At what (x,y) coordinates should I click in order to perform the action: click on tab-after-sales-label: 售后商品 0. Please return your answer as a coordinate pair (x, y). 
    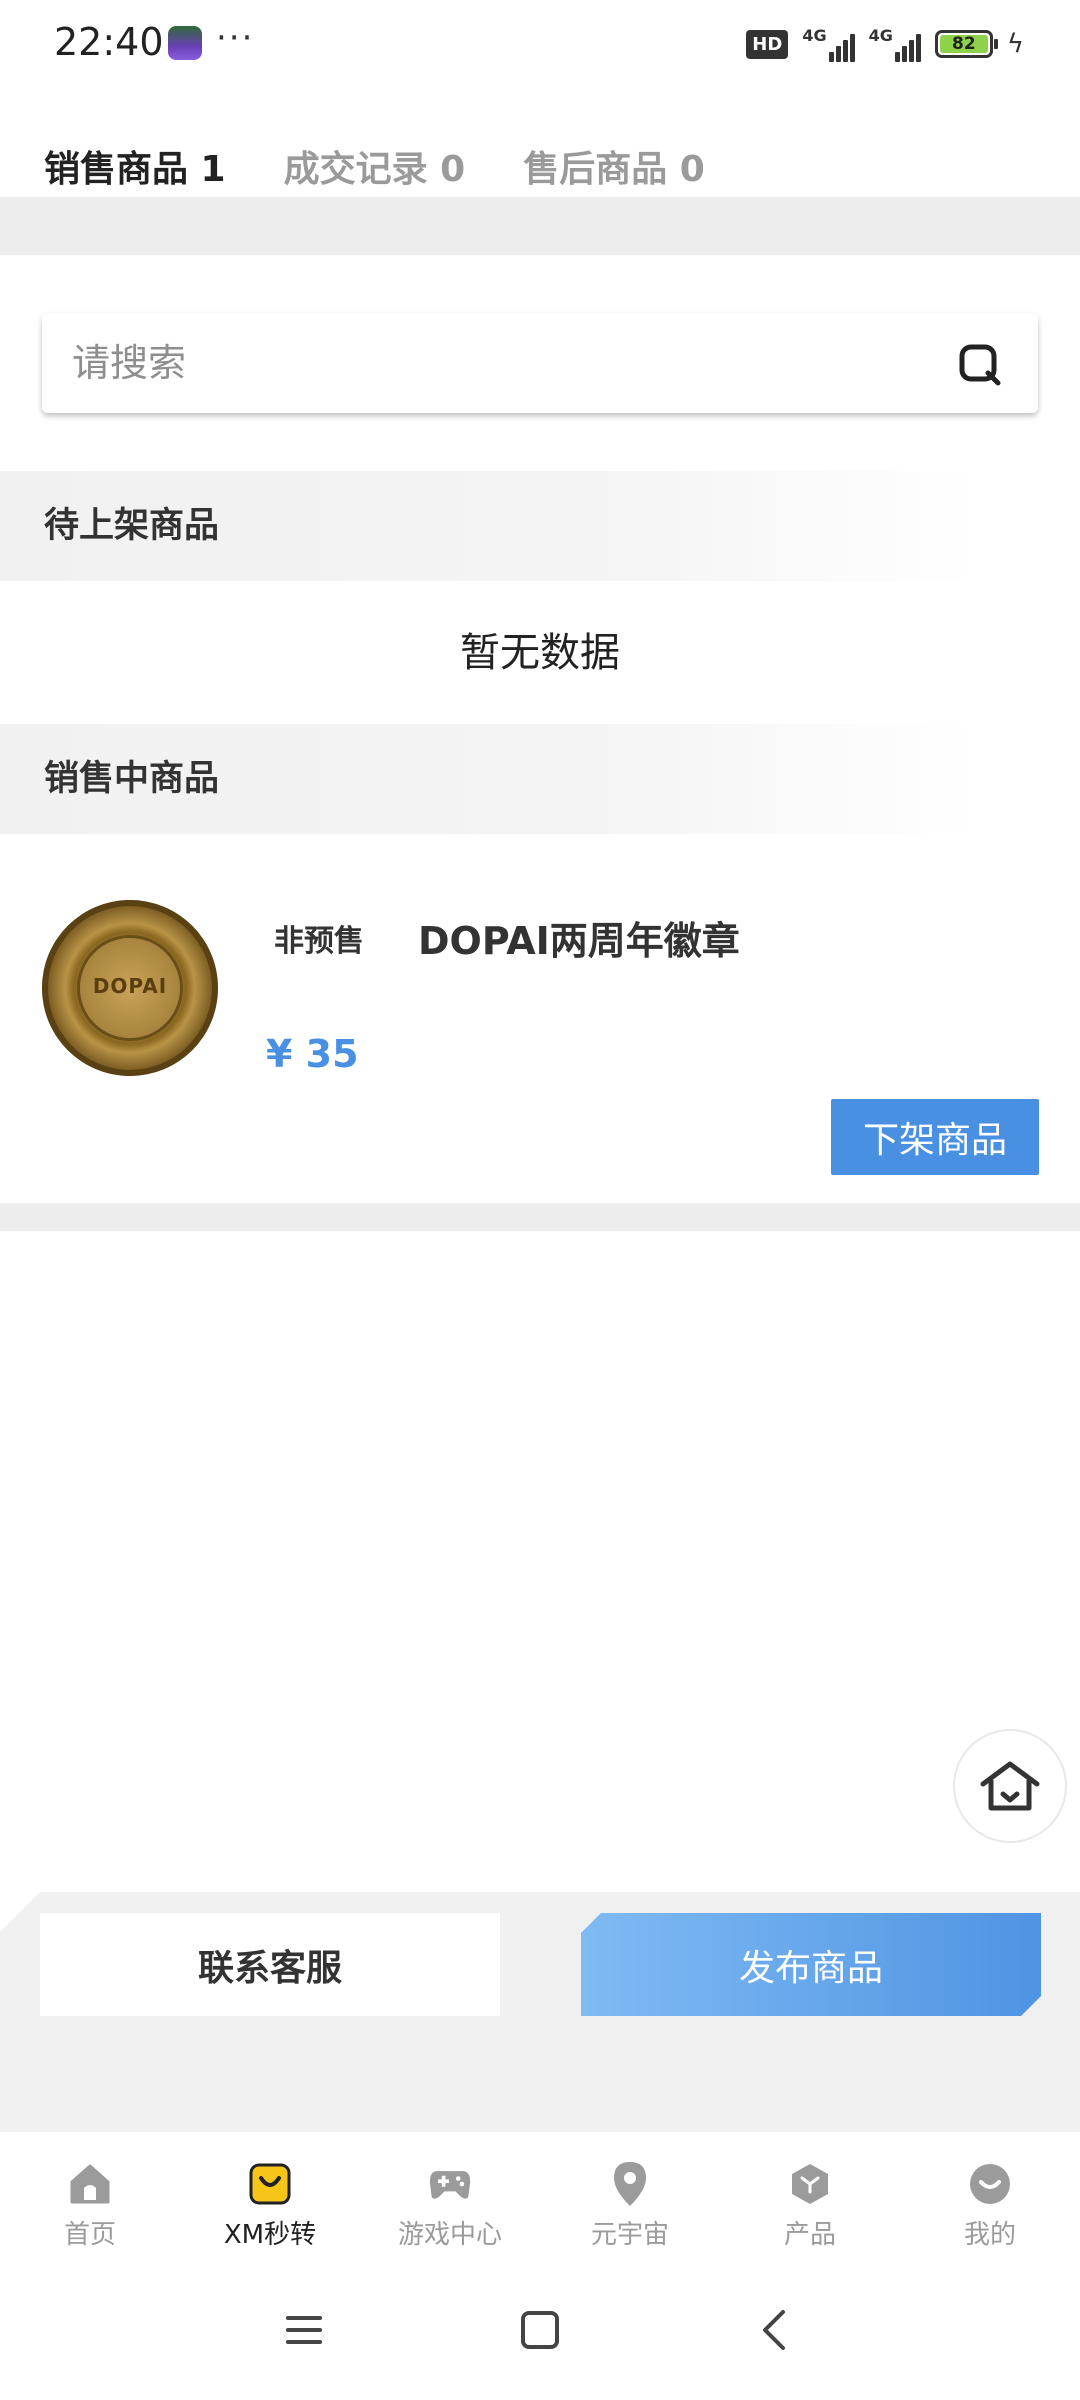
    Looking at the image, I should click on (614, 169).